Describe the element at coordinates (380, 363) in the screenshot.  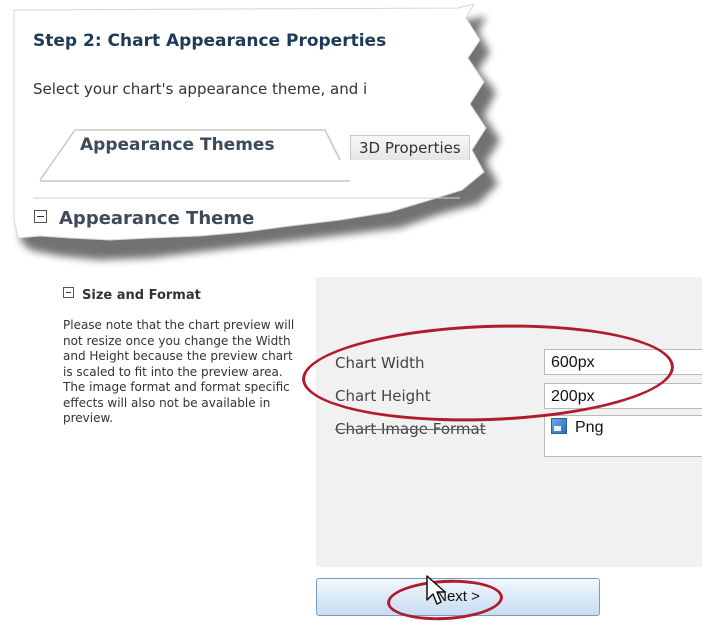
I see `chart-width-label: Chart Width` at that location.